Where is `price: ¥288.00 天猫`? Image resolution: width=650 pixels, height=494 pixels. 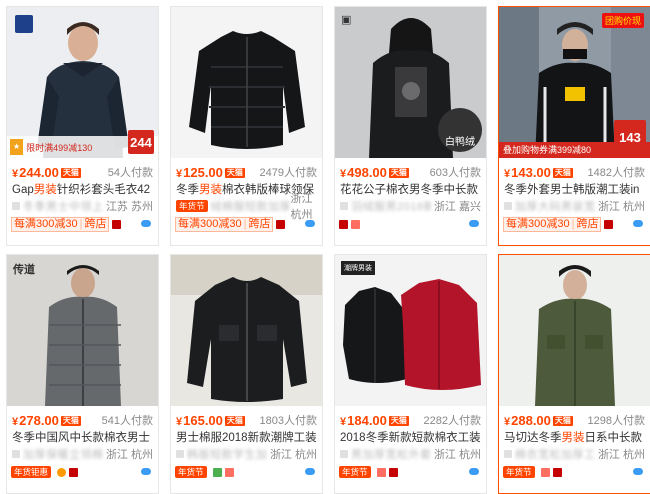 price: ¥288.00 天猫 is located at coordinates (538, 420).